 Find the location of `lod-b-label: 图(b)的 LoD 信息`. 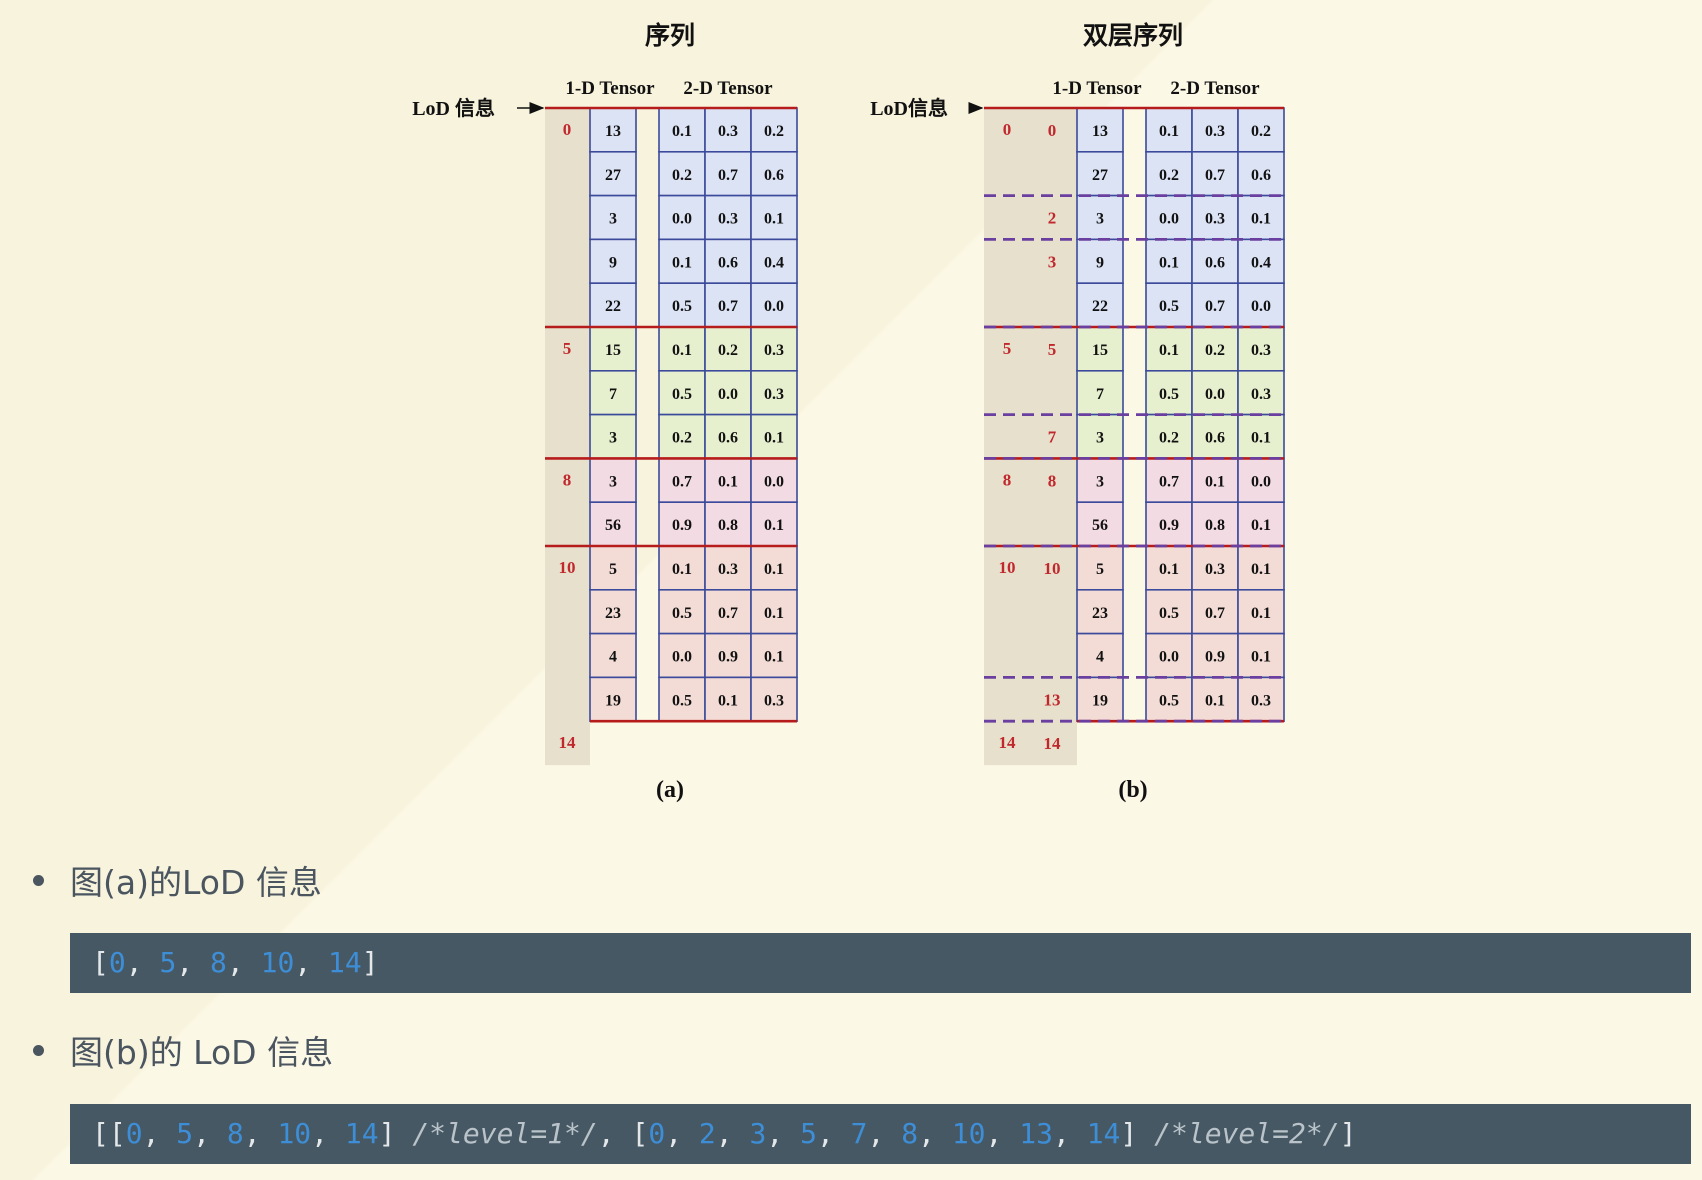

lod-b-label: 图(b)的 LoD 信息 is located at coordinates (202, 1052).